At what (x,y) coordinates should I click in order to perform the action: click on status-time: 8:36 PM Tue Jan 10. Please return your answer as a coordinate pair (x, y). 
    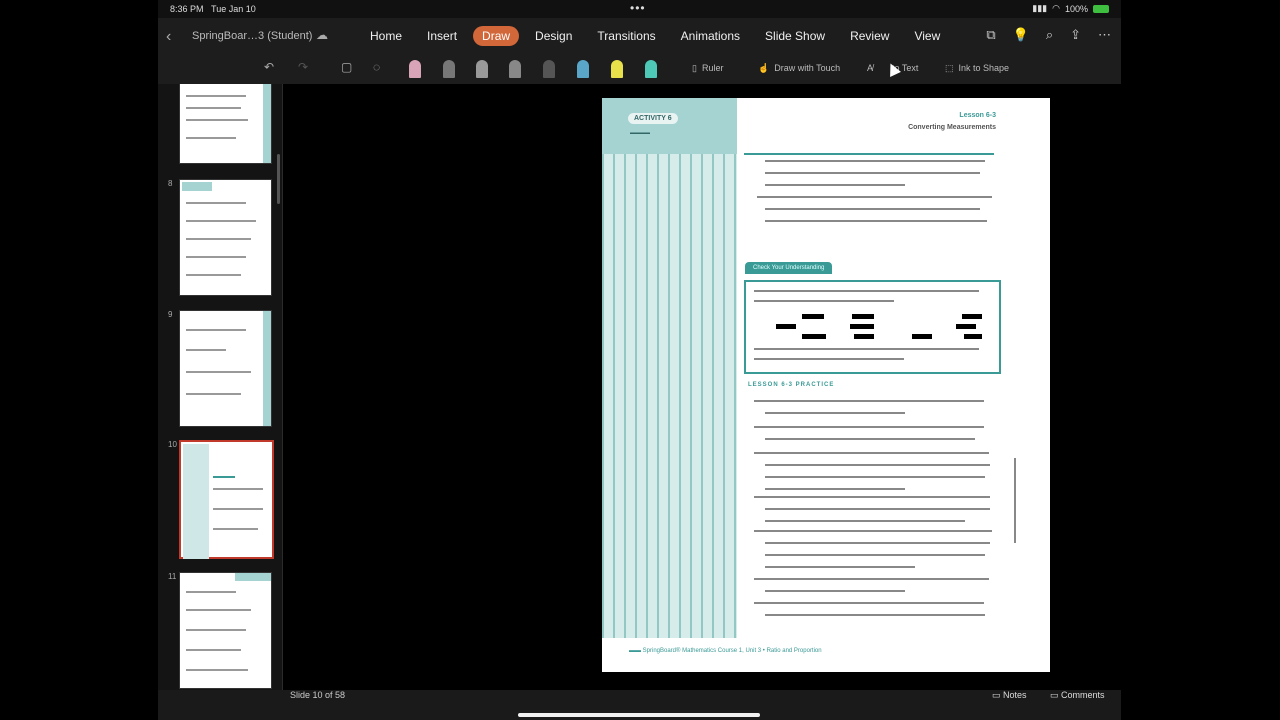
    Looking at the image, I should click on (213, 9).